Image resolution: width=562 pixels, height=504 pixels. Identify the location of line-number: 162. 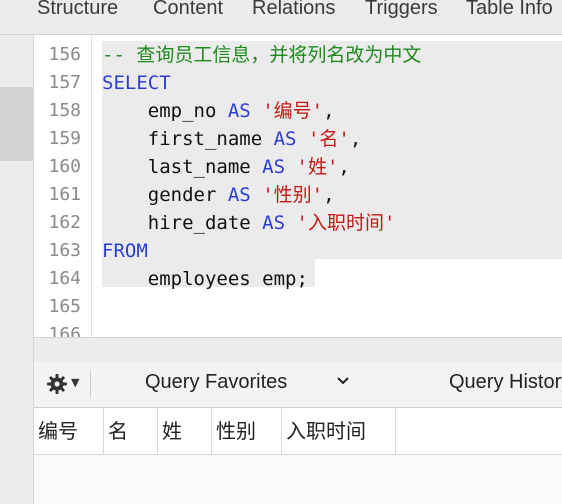
(64, 222).